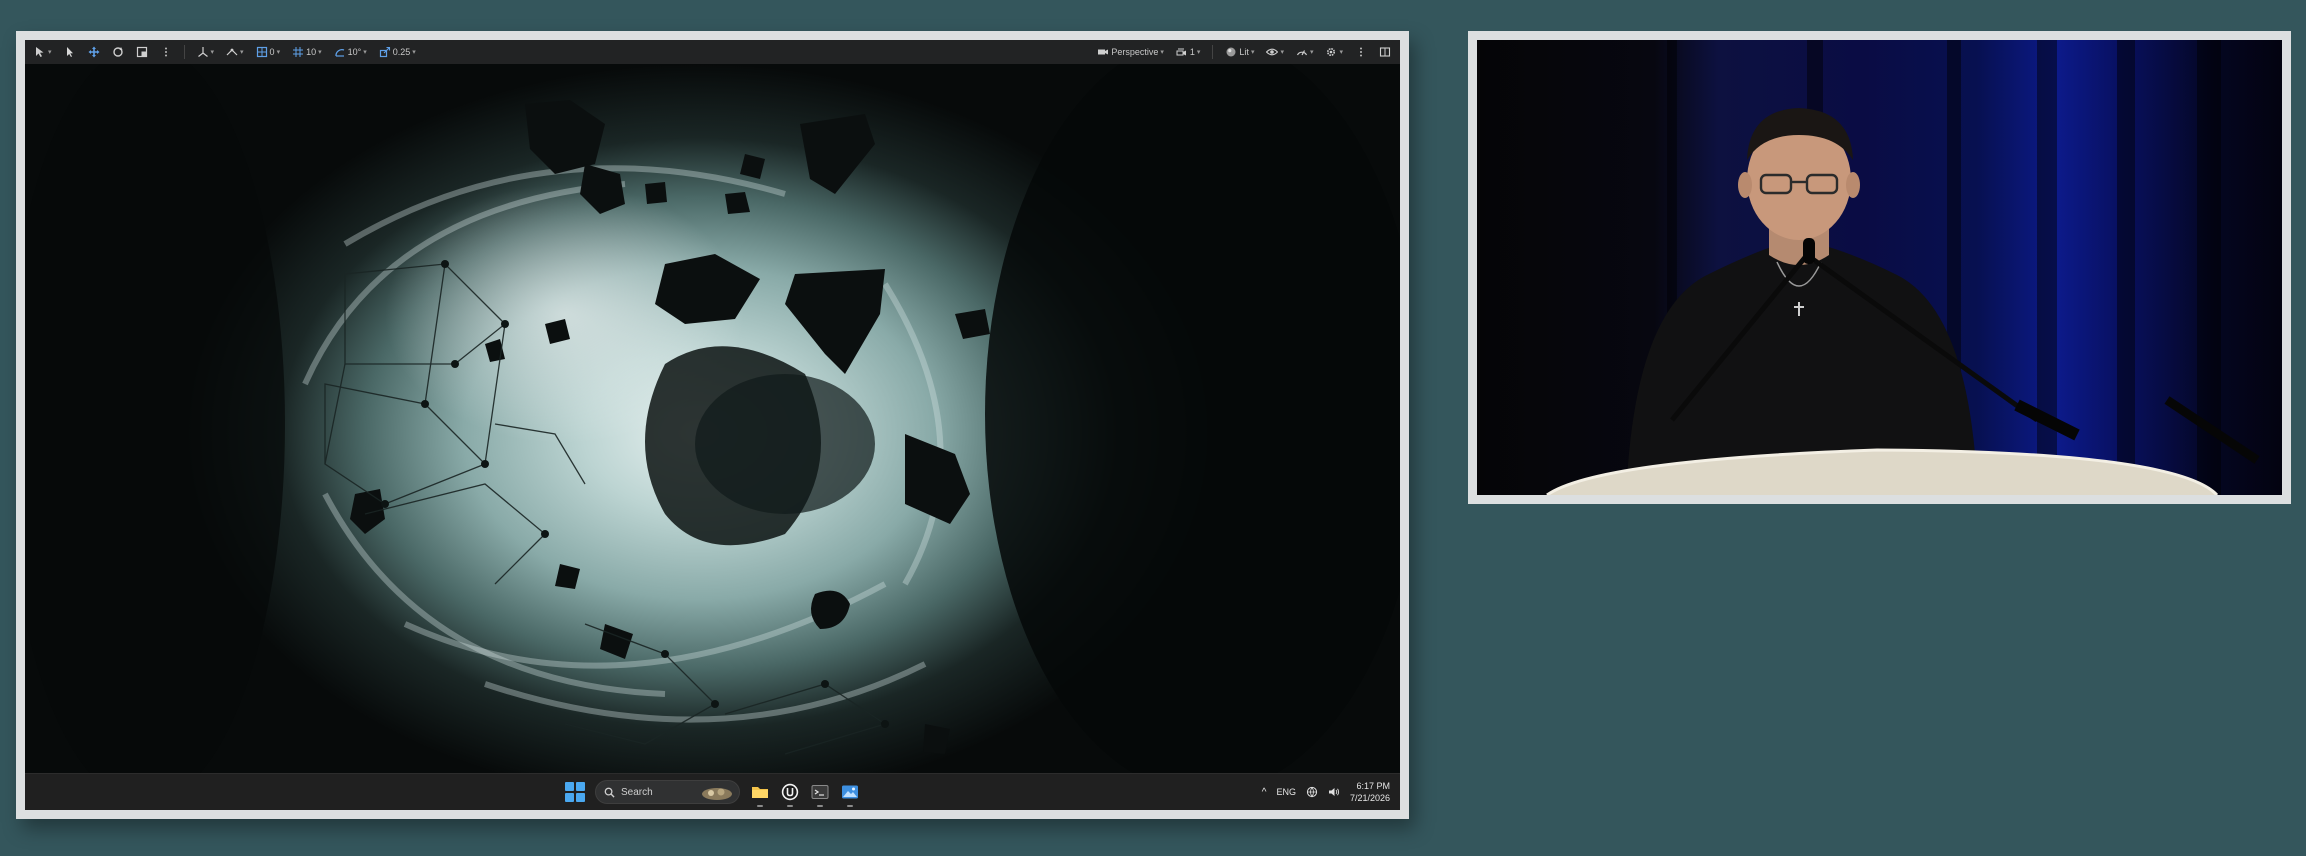 This screenshot has width=2306, height=856. I want to click on grid-size-button: 10 ▾, so click(307, 52).